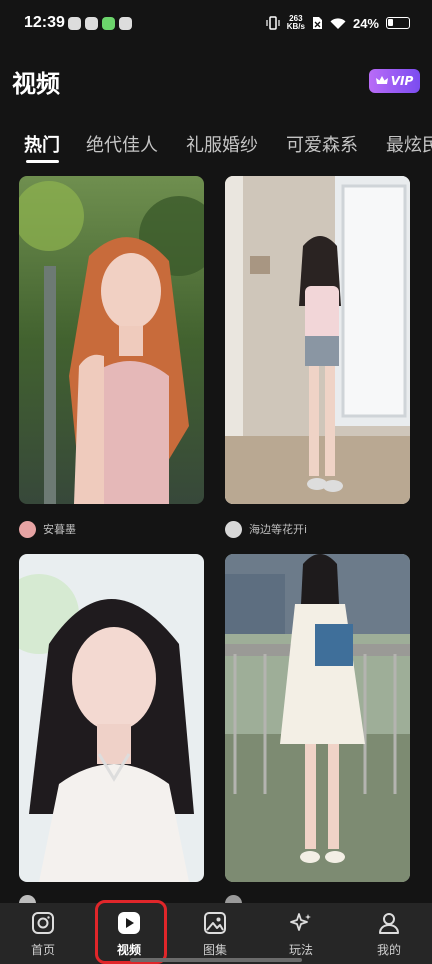  What do you see at coordinates (295, 26) in the screenshot?
I see `net-speed-unit: KB/s` at bounding box center [295, 26].